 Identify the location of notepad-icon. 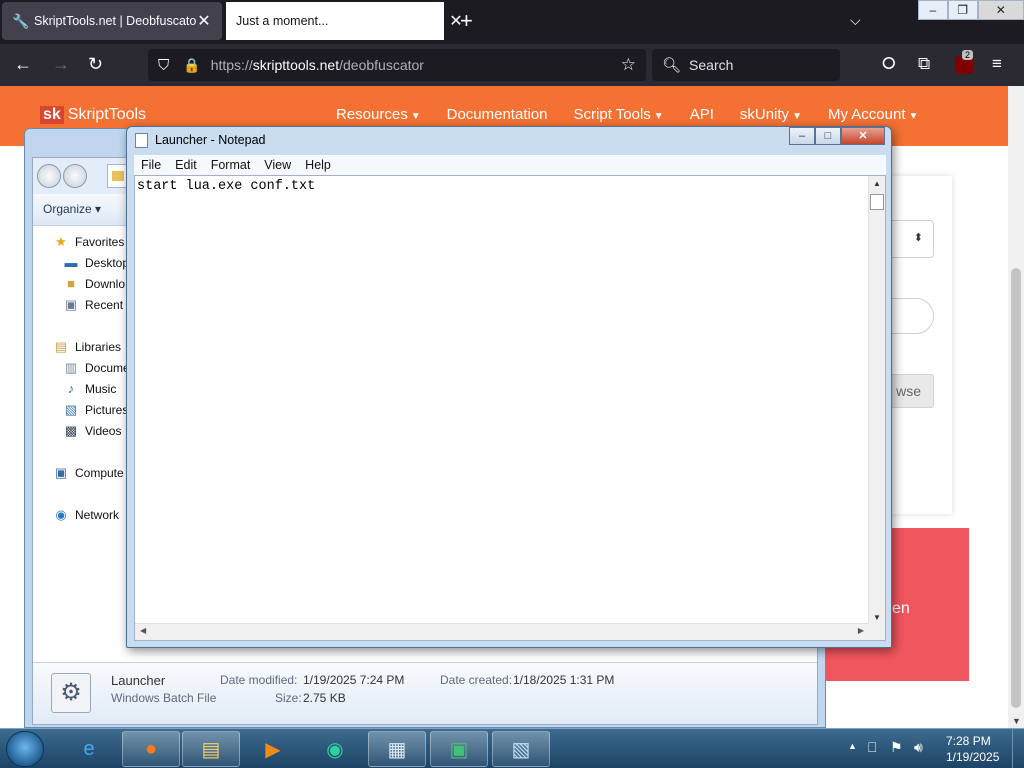
(141, 140).